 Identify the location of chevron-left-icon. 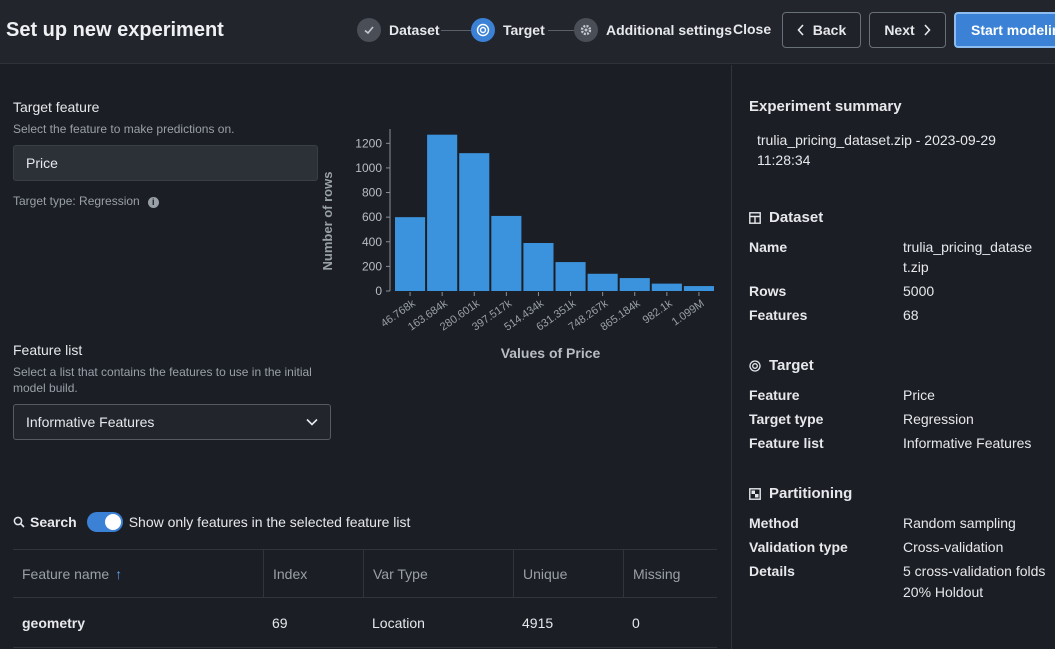
(800, 30).